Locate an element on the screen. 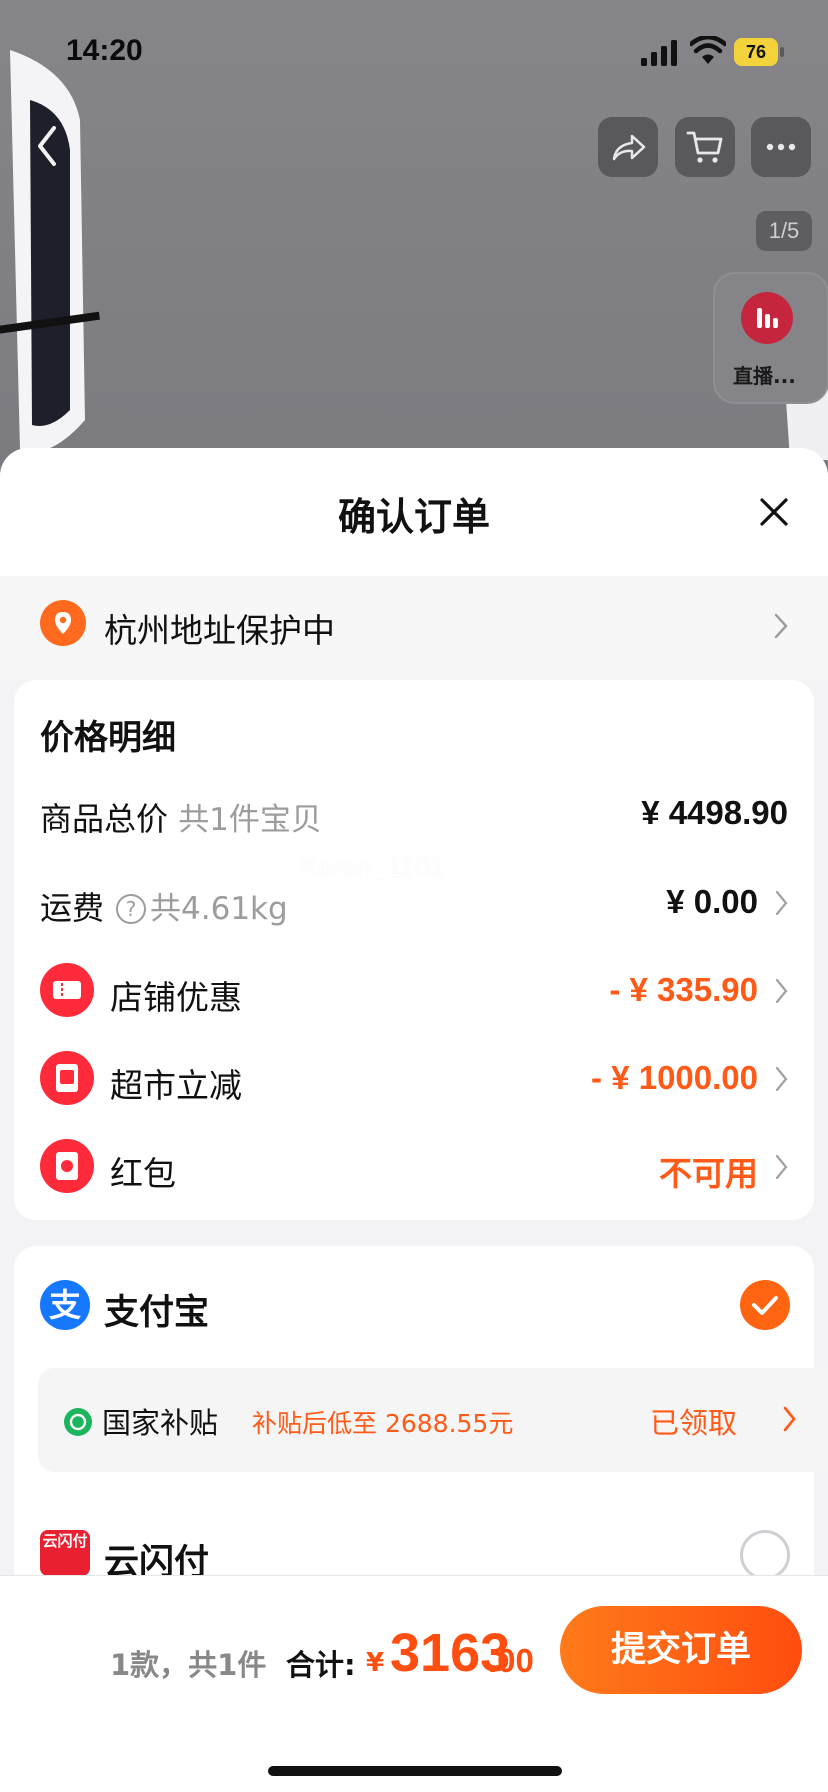 This screenshot has height=1792, width=828. watermark: Koren_1101 is located at coordinates (373, 867).